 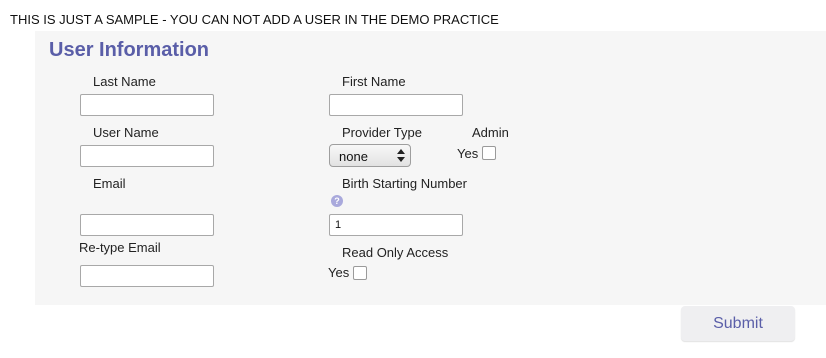 I want to click on select-arrows-icon, so click(x=401, y=155).